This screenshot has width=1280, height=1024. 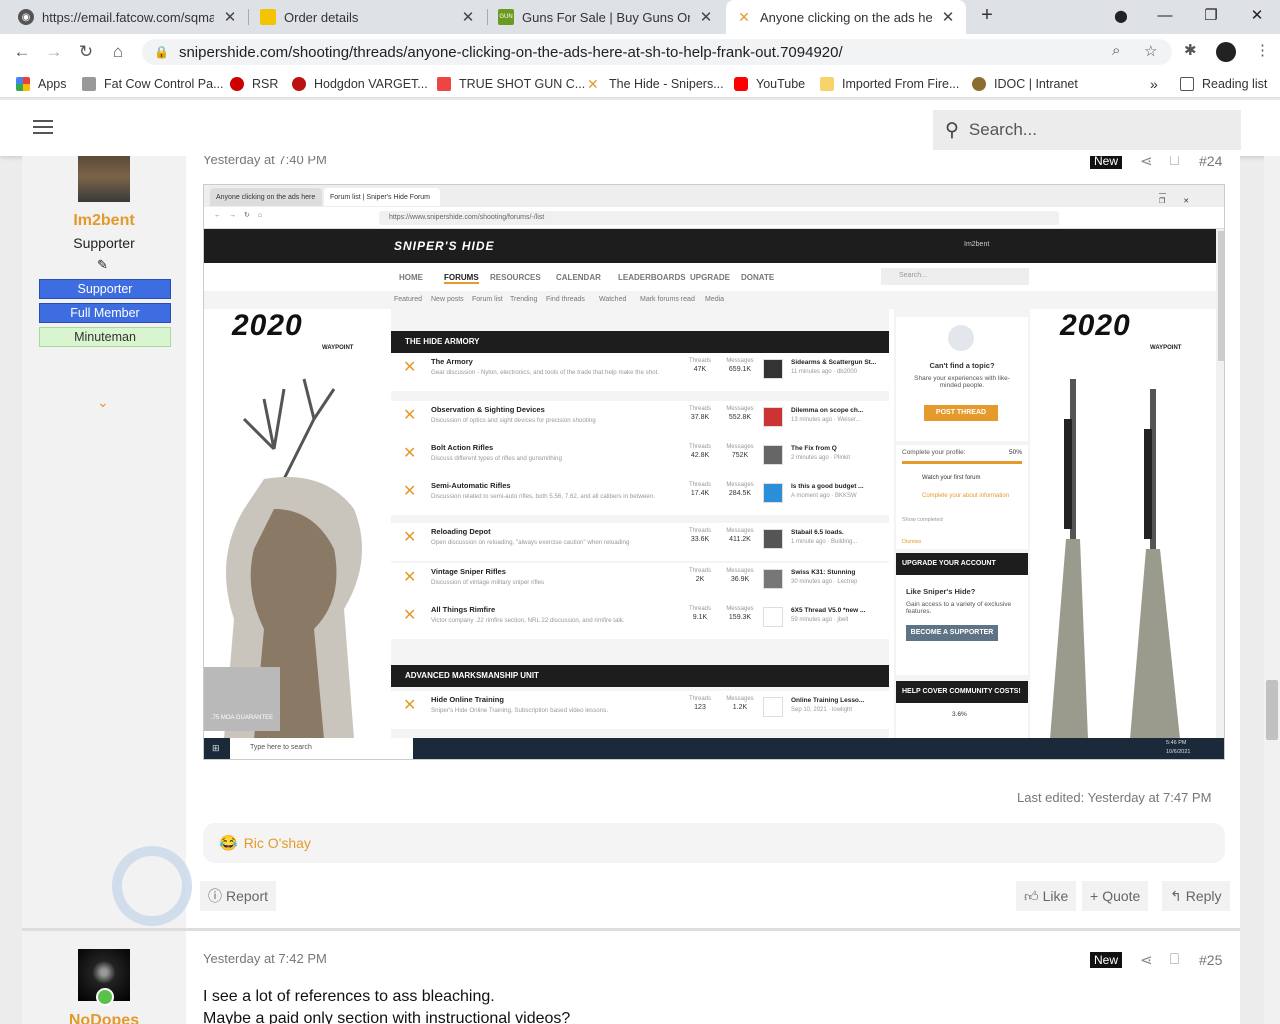 I want to click on browser-tab-guns: GUN Guns For Sale | Buy Guns Online | ✕, so click(x=606, y=17).